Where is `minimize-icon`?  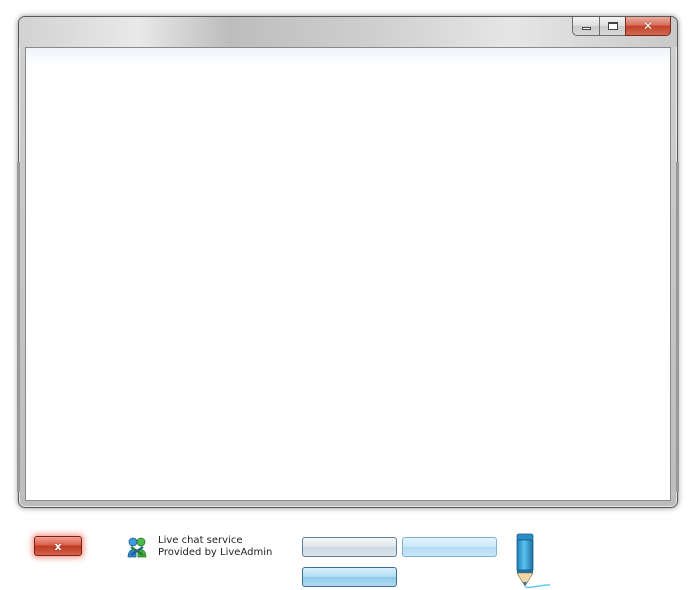
minimize-icon is located at coordinates (586, 28).